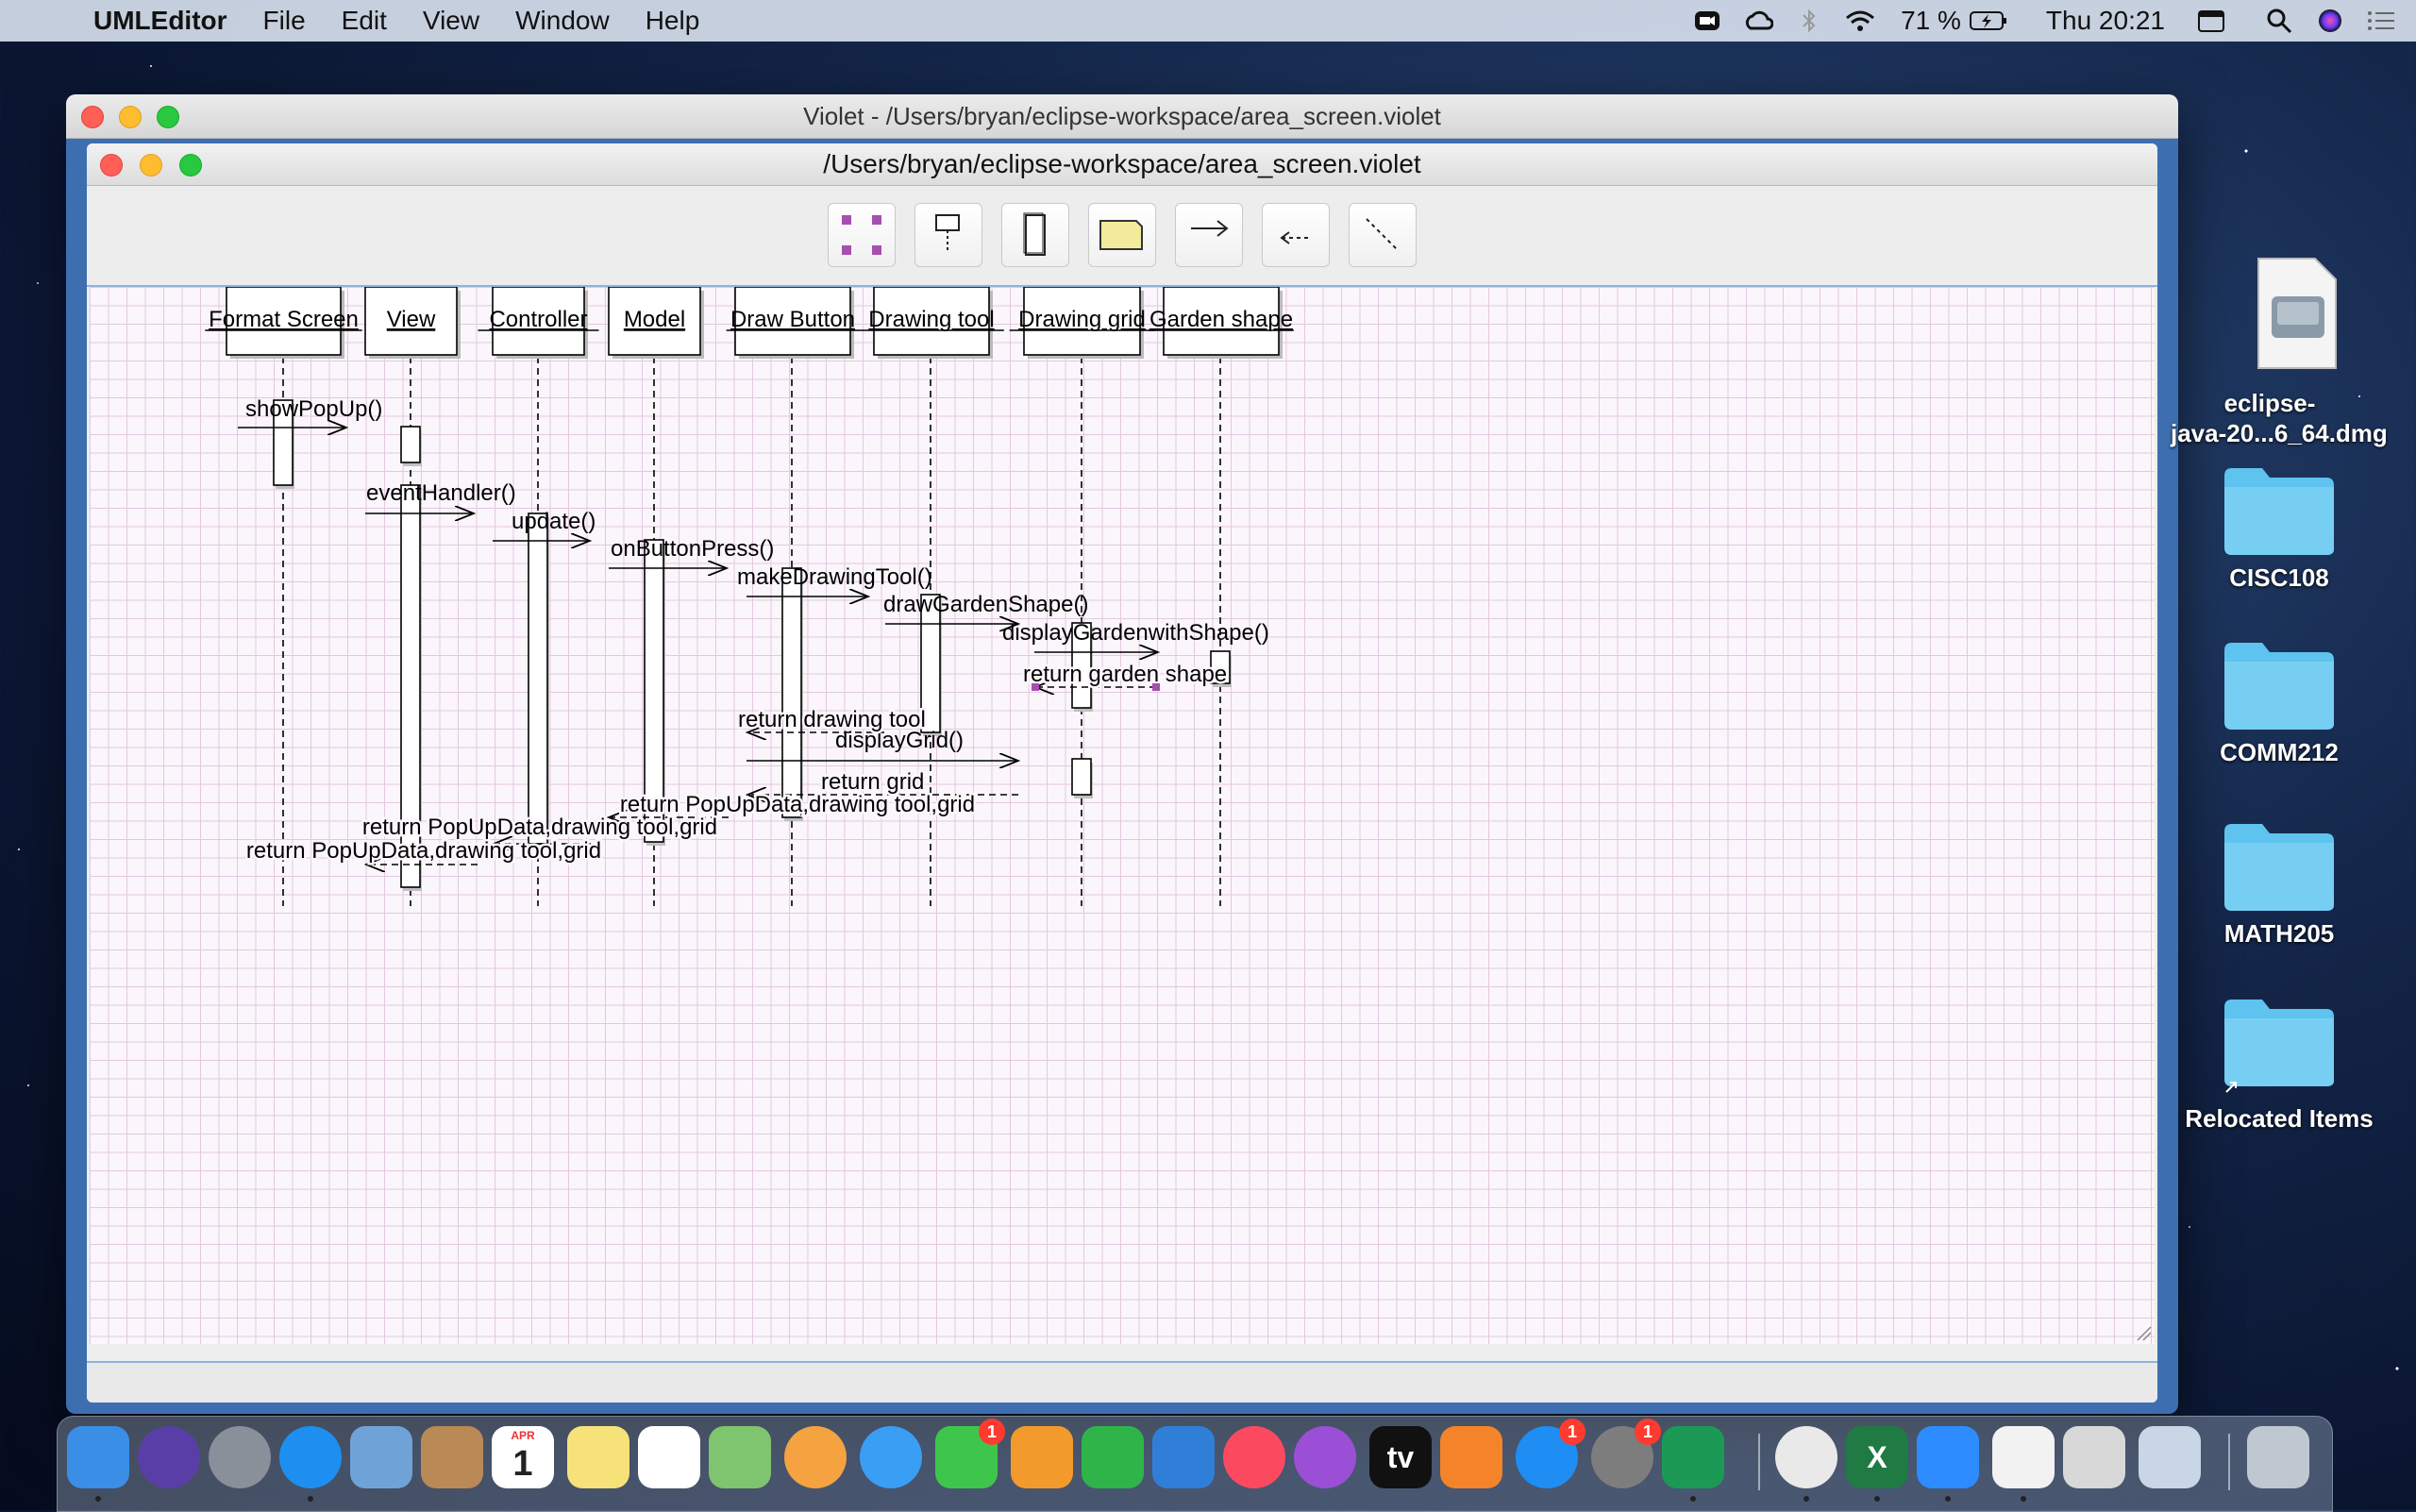 This screenshot has height=1512, width=2416. Describe the element at coordinates (365, 21) in the screenshot. I see `menu-edit: Edit` at that location.